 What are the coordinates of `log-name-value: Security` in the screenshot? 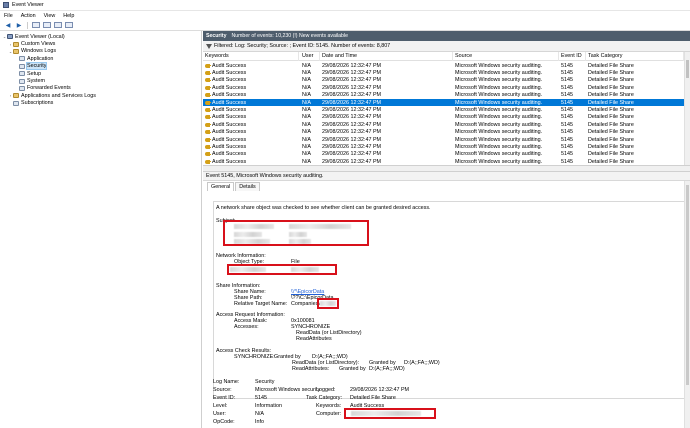 It's located at (265, 382).